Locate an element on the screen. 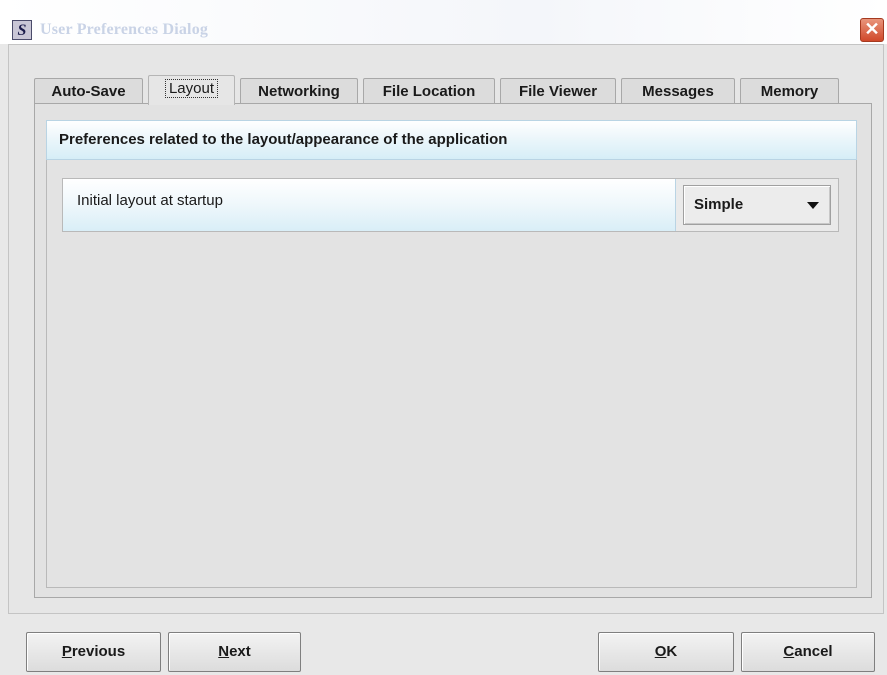 This screenshot has width=887, height=675. close-icon: ✕ is located at coordinates (872, 30).